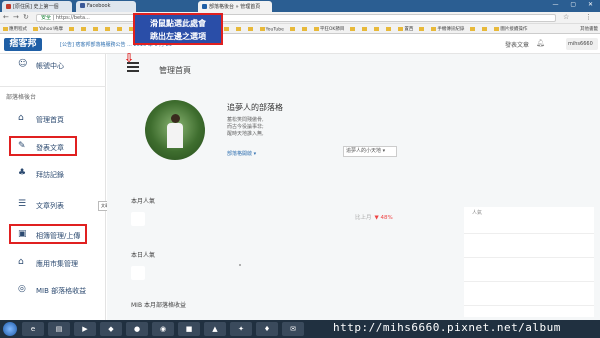 This screenshot has width=600, height=338. I want to click on blog-name: 追夢人的部落格, so click(255, 107).